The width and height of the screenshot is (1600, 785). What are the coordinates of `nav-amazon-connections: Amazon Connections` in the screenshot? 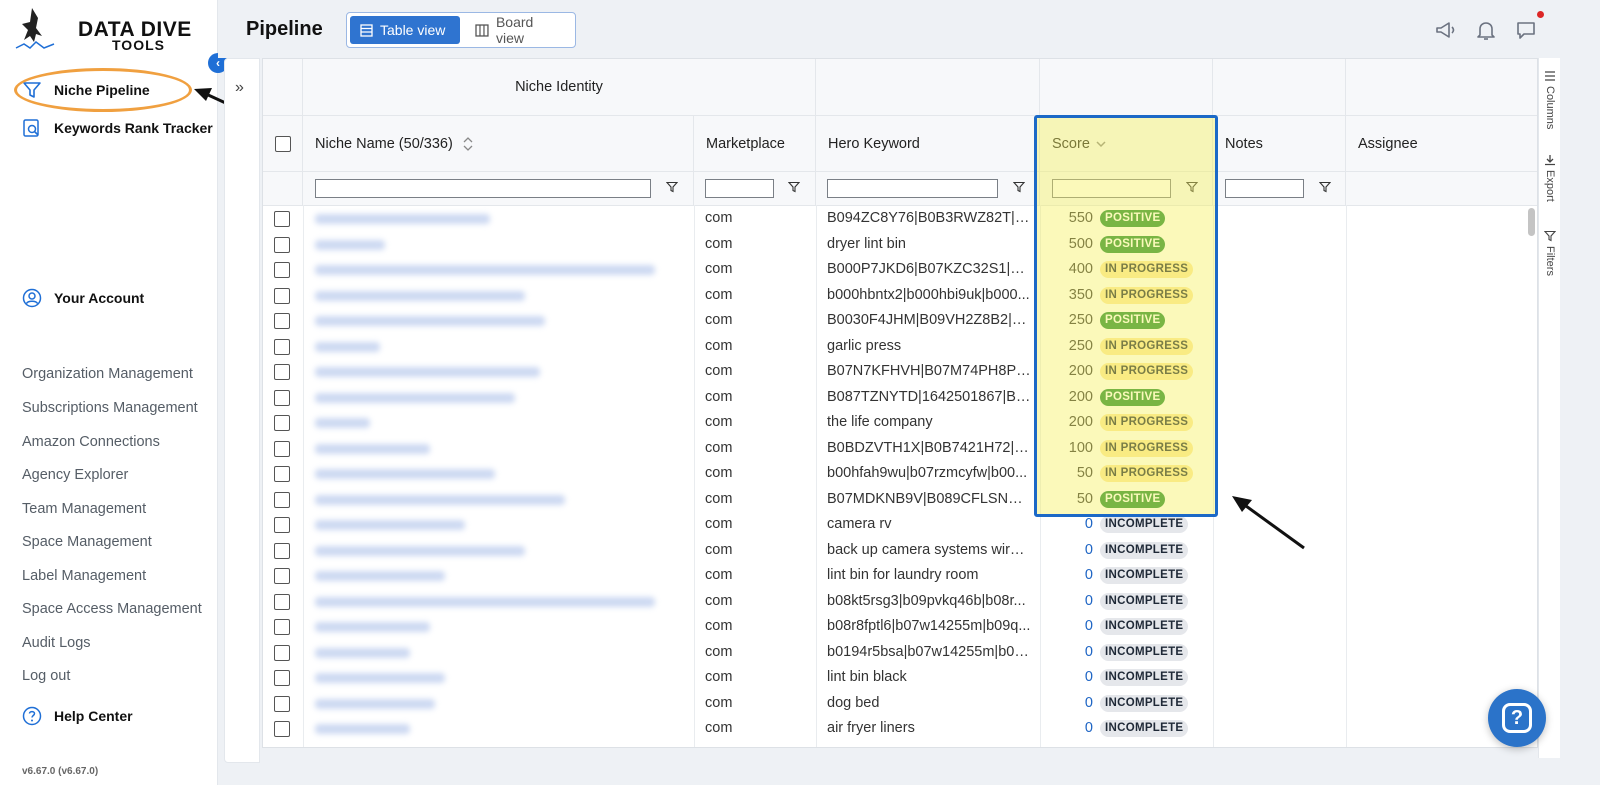 It's located at (91, 442).